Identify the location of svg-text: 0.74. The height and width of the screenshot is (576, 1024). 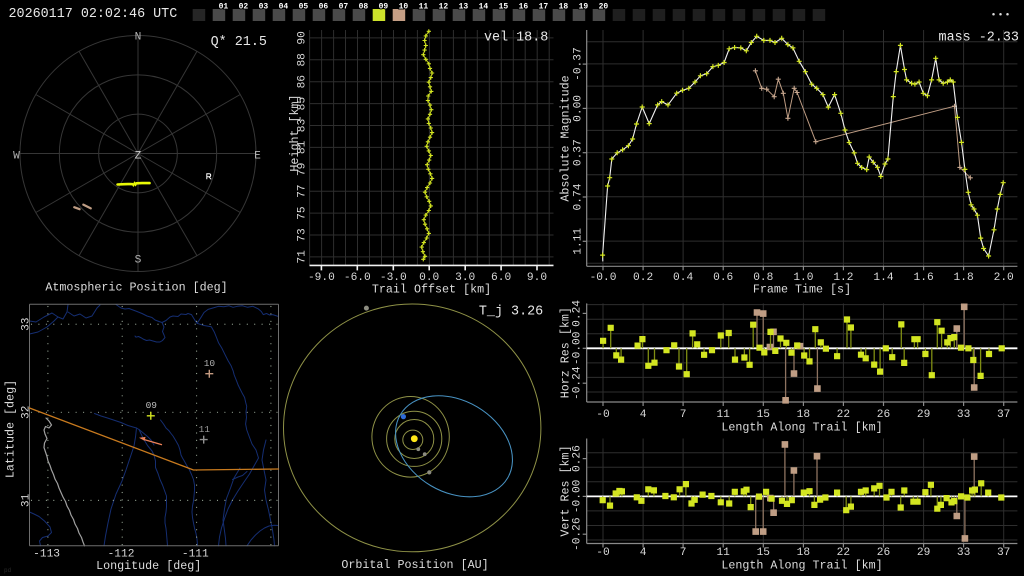
(579, 196).